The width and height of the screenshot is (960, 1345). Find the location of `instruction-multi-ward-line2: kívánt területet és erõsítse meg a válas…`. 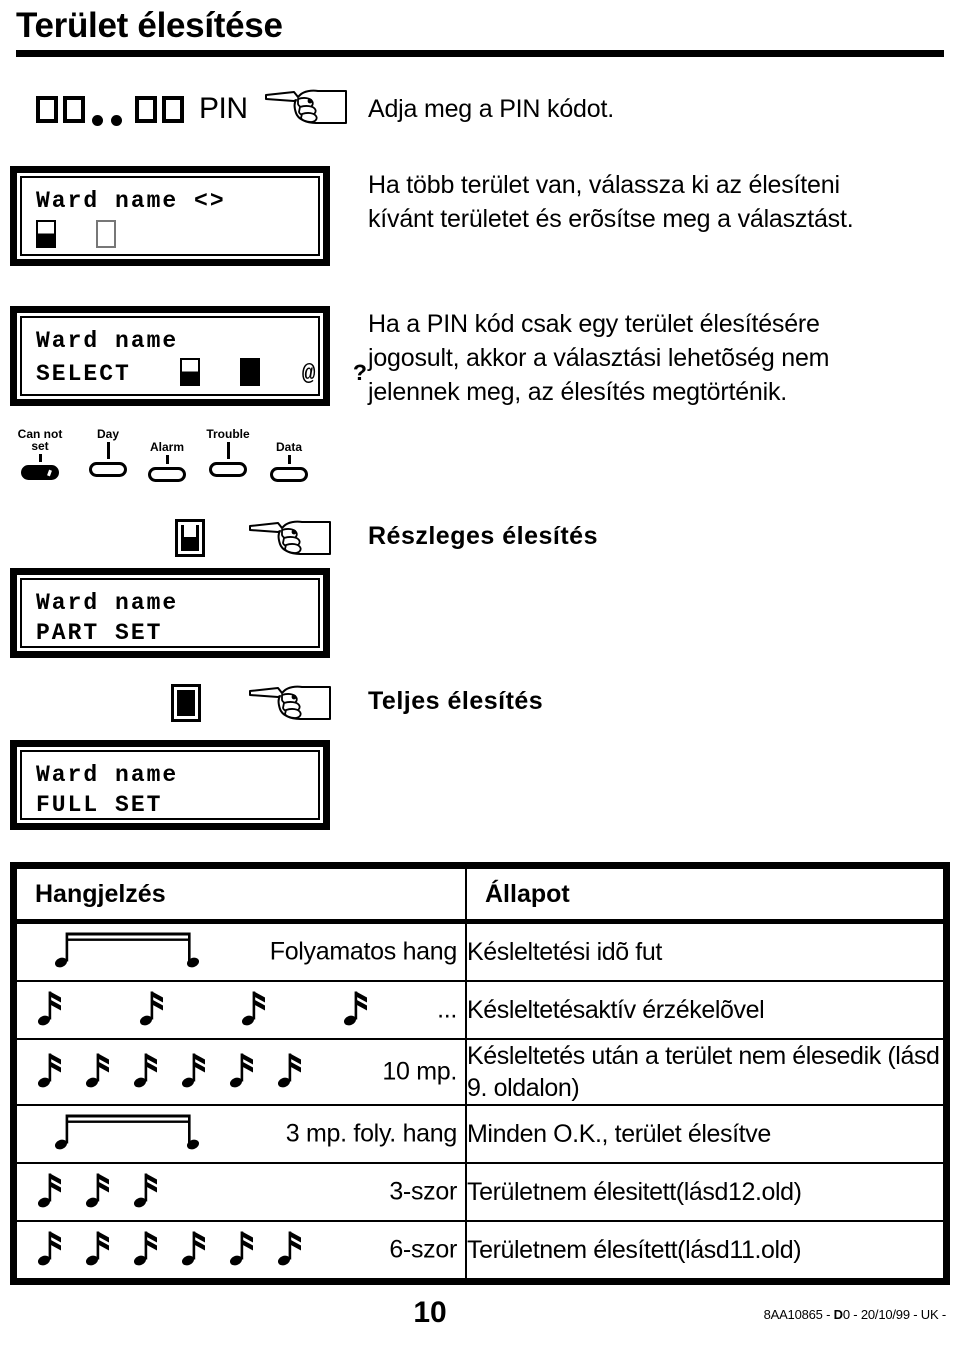

instruction-multi-ward-line2: kívánt területet és erõsítse meg a válas… is located at coordinates (611, 219).